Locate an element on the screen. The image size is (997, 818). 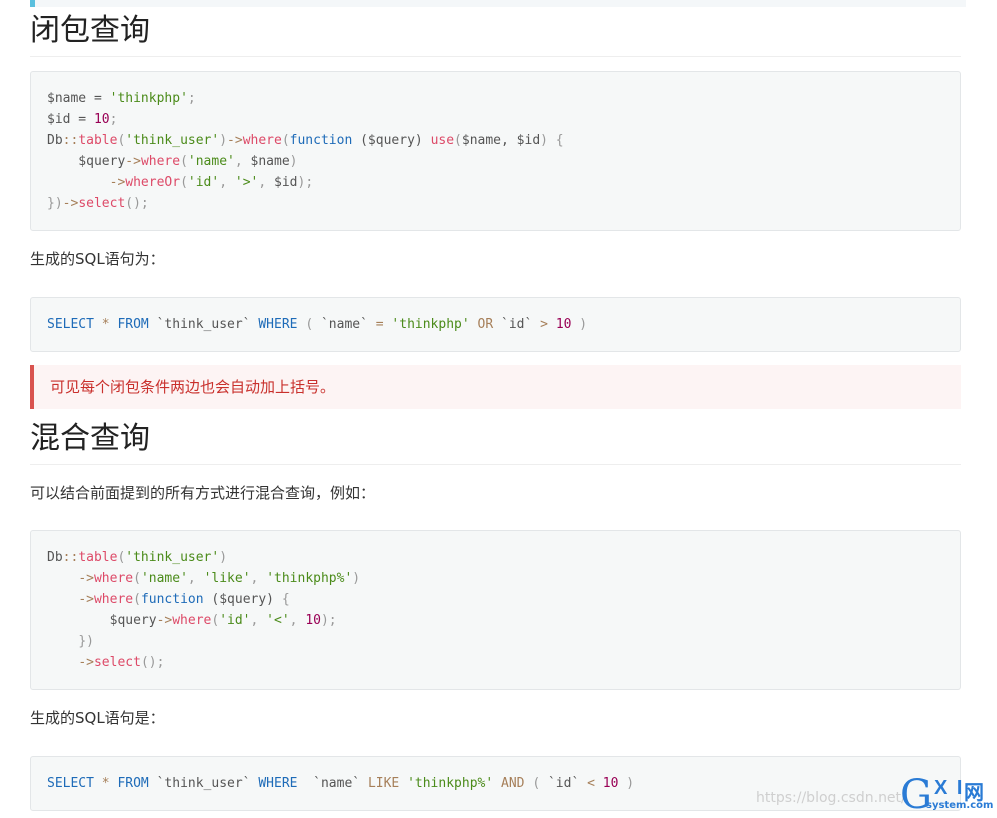
code-line: }) is located at coordinates (70, 641).